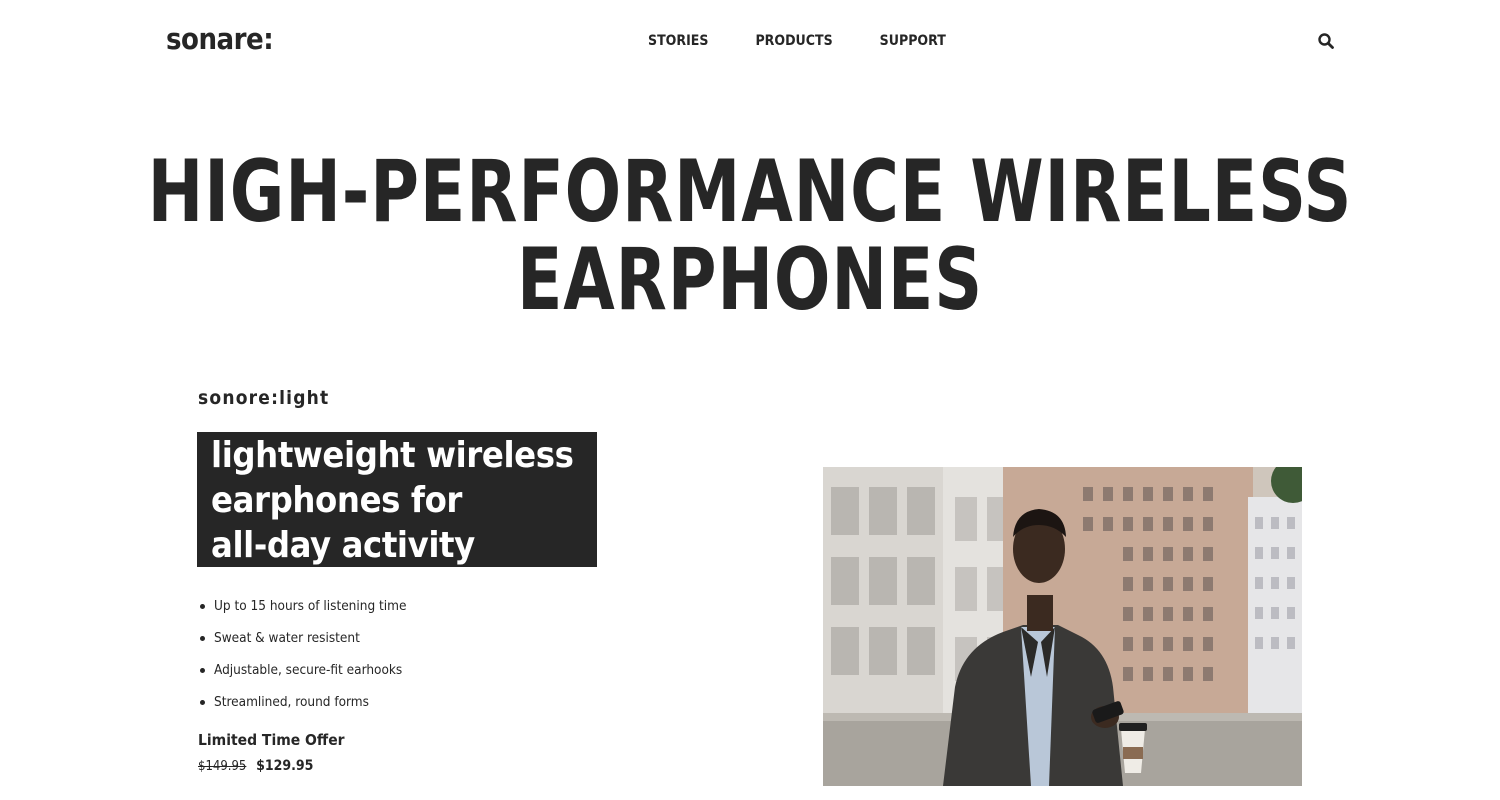 The height and width of the screenshot is (800, 1500). What do you see at coordinates (285, 766) in the screenshot?
I see `new-price: $129.95` at bounding box center [285, 766].